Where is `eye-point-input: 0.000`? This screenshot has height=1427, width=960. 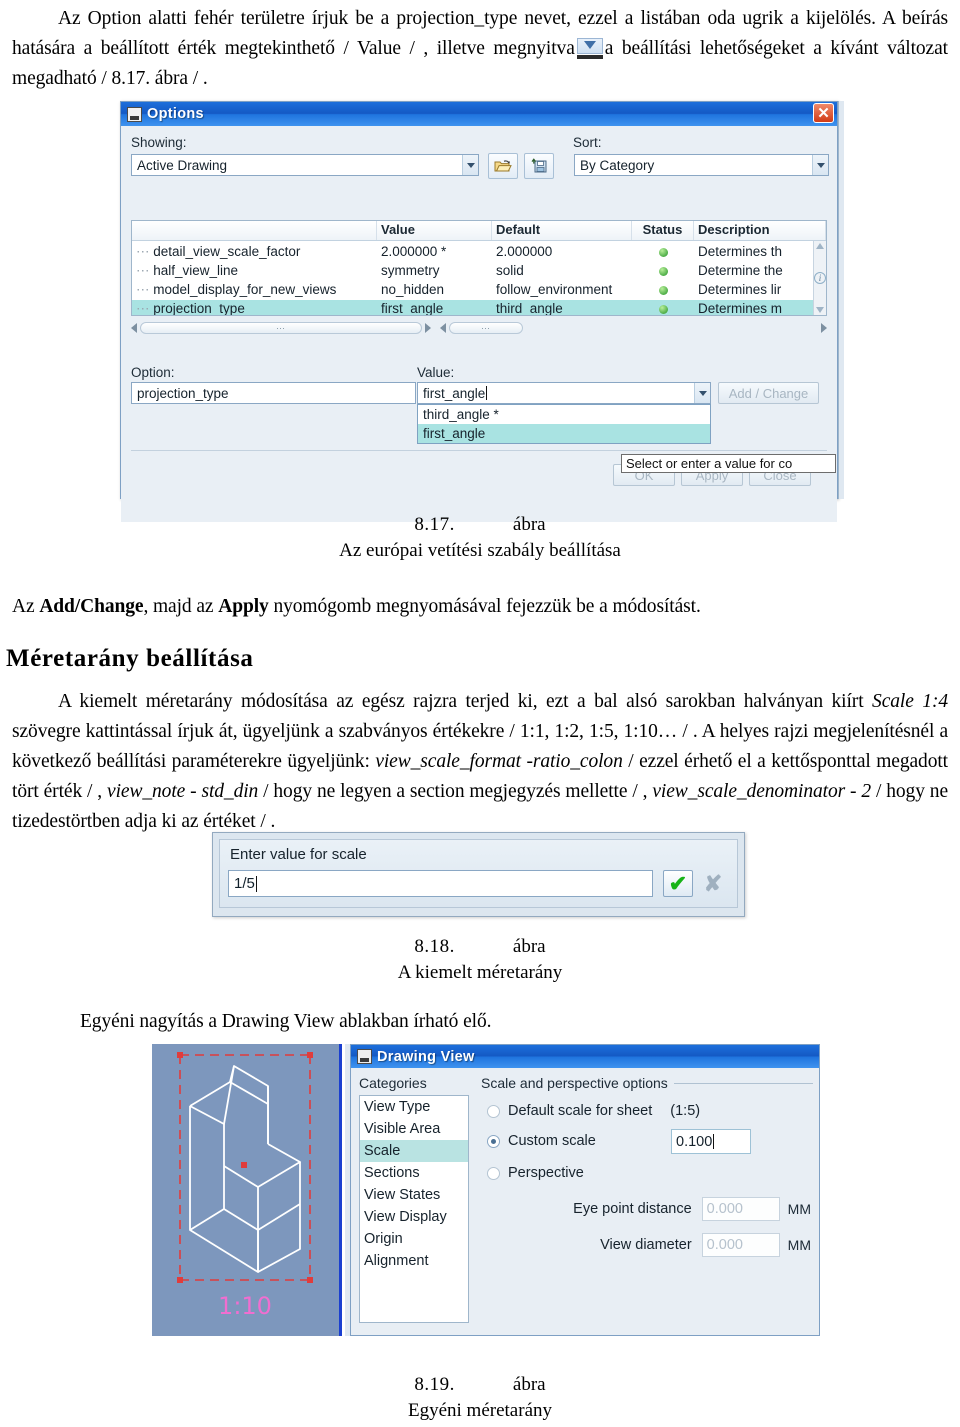
eye-point-input: 0.000 is located at coordinates (740, 1209).